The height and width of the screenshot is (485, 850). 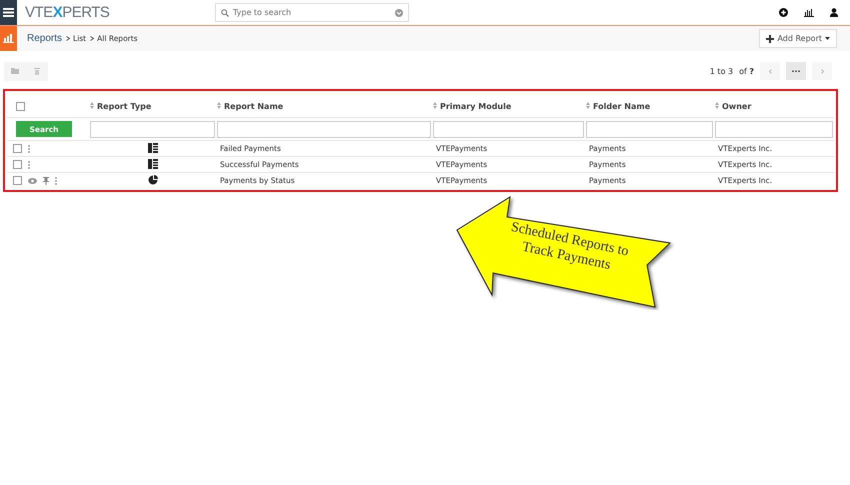 I want to click on trash-icon, so click(x=37, y=71).